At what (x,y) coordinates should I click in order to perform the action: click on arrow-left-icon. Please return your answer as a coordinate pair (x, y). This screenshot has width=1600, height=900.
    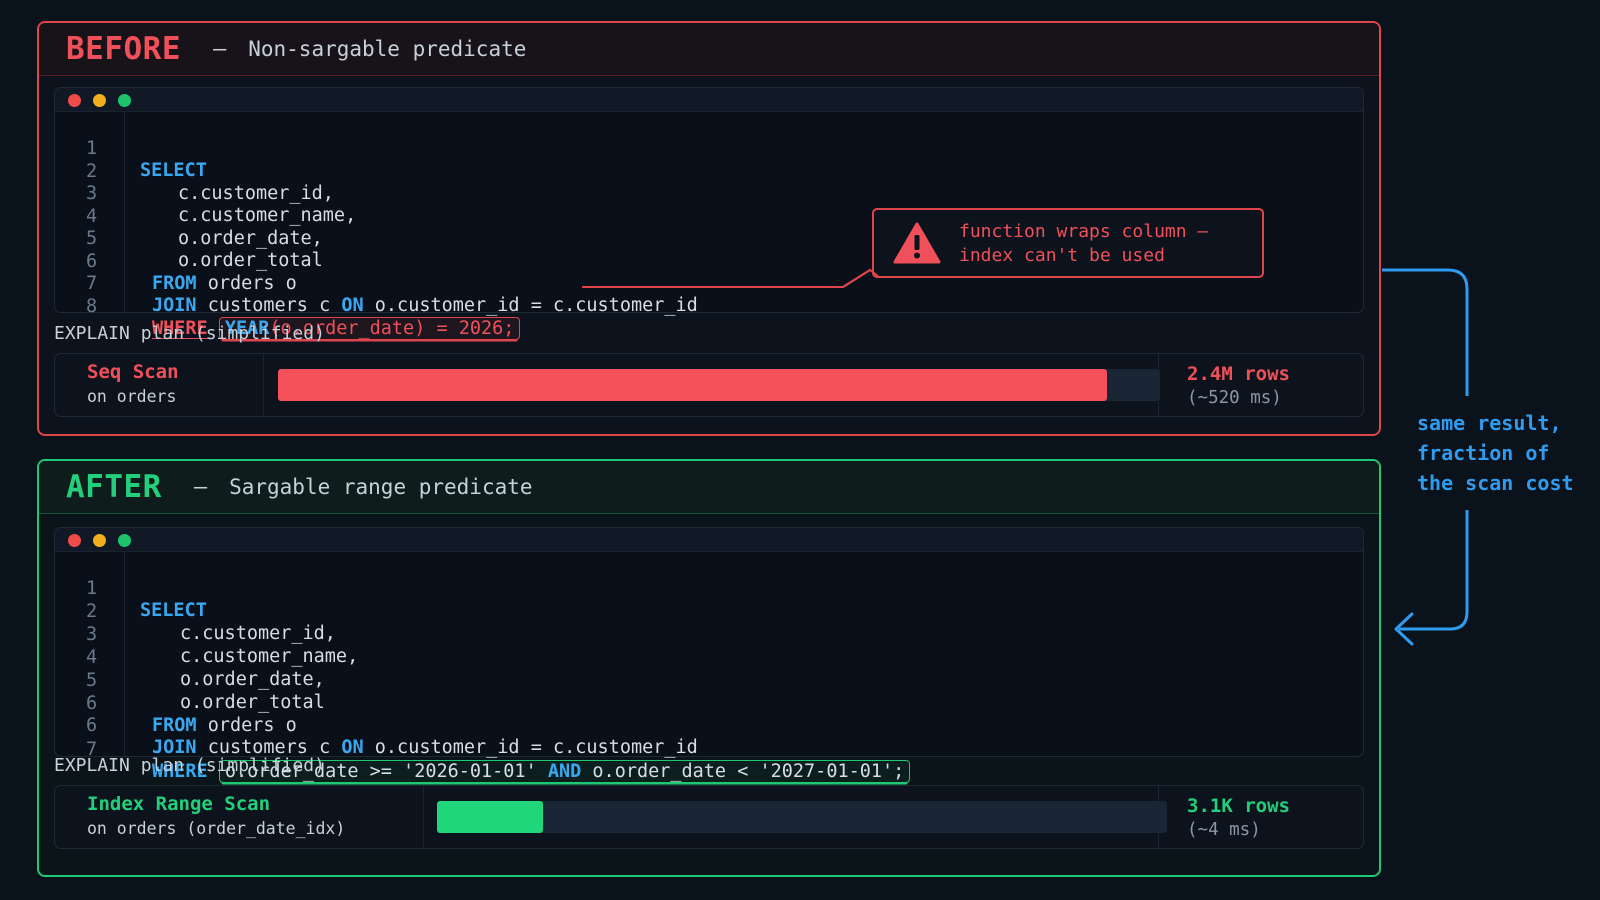
    Looking at the image, I should click on (1404, 629).